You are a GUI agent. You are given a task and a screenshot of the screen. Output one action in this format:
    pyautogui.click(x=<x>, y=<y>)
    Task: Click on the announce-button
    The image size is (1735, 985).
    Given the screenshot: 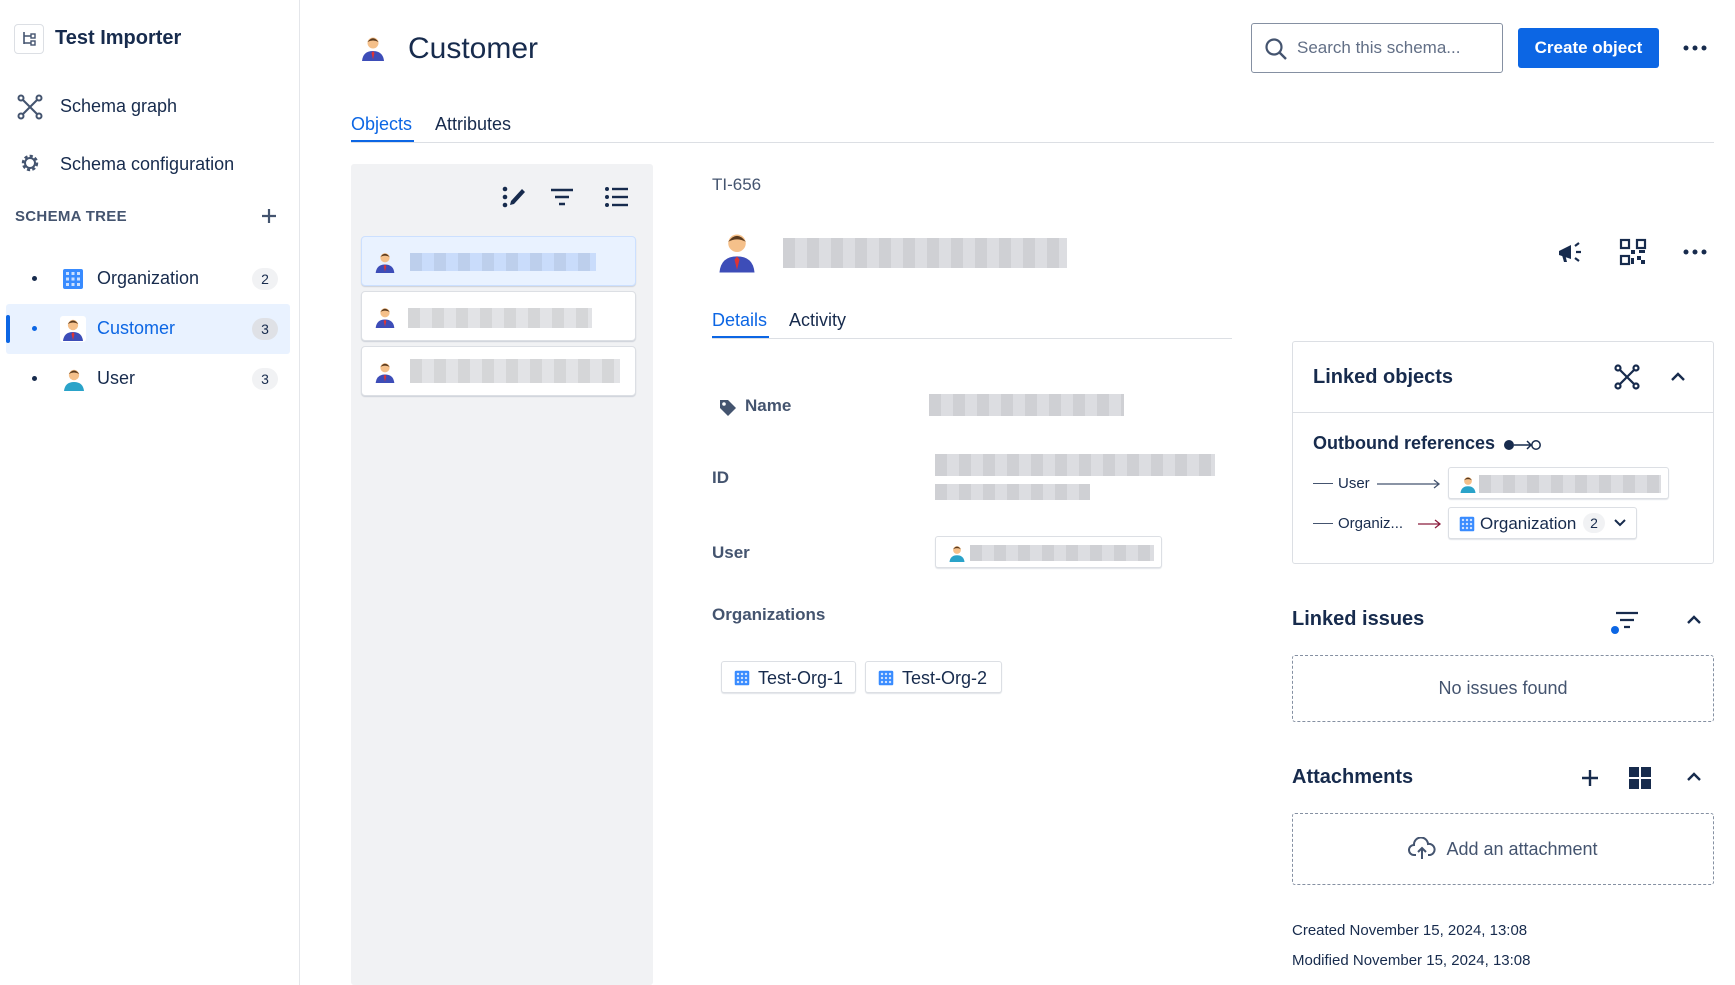 What is the action you would take?
    pyautogui.click(x=1571, y=252)
    